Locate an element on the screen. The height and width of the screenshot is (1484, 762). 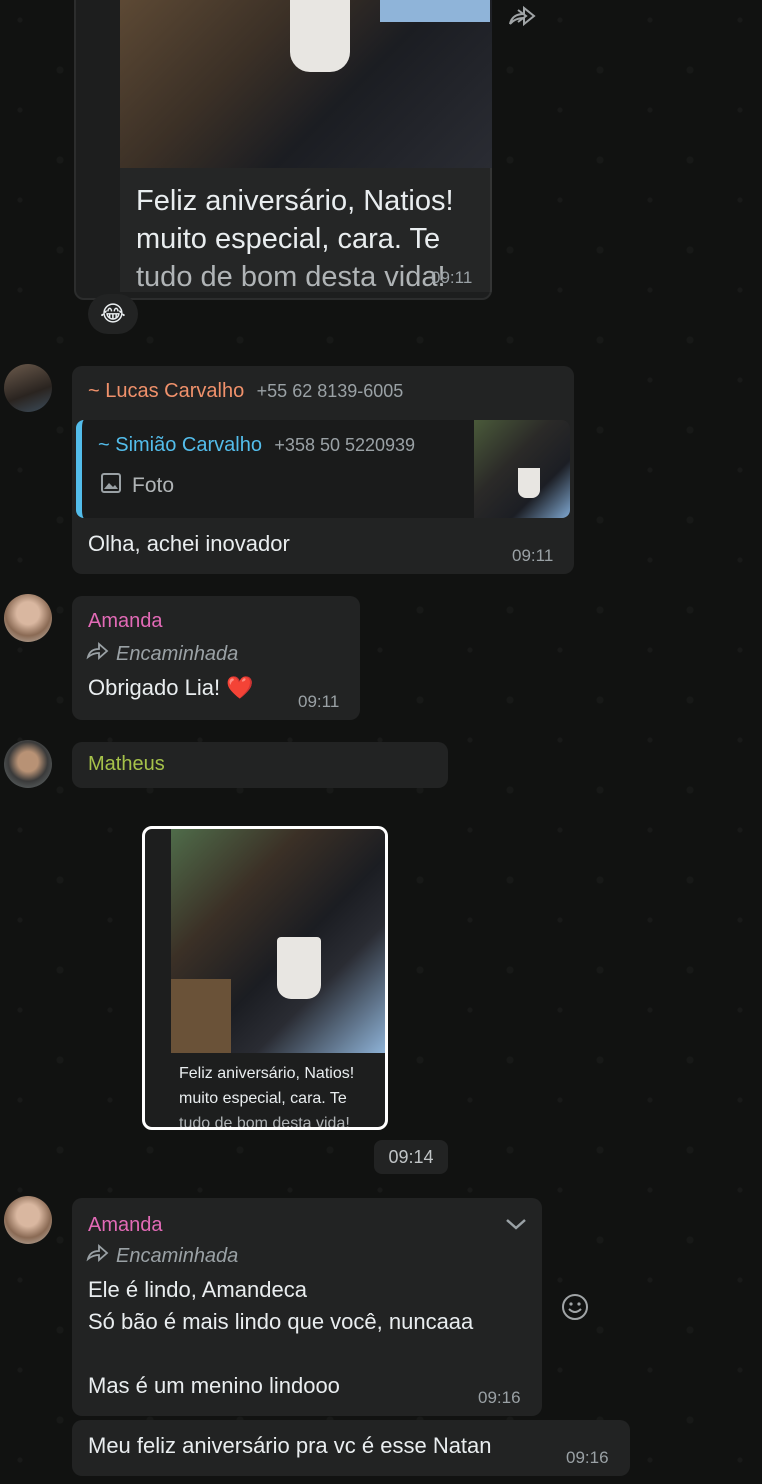
message-line is located at coordinates (280, 1354).